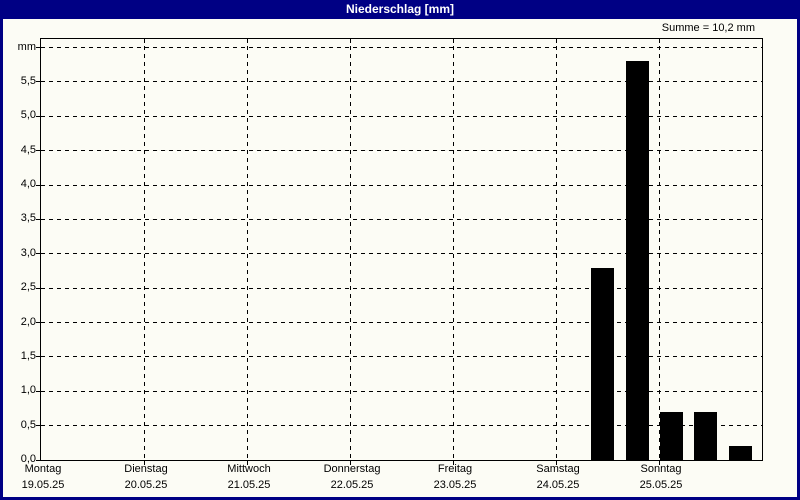 Image resolution: width=800 pixels, height=500 pixels. I want to click on y-tick-label: 3,0, so click(28, 252).